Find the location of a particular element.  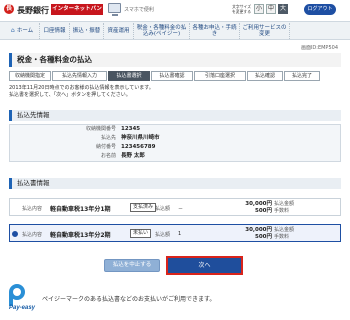

step-7: 払込完了 is located at coordinates (302, 76).